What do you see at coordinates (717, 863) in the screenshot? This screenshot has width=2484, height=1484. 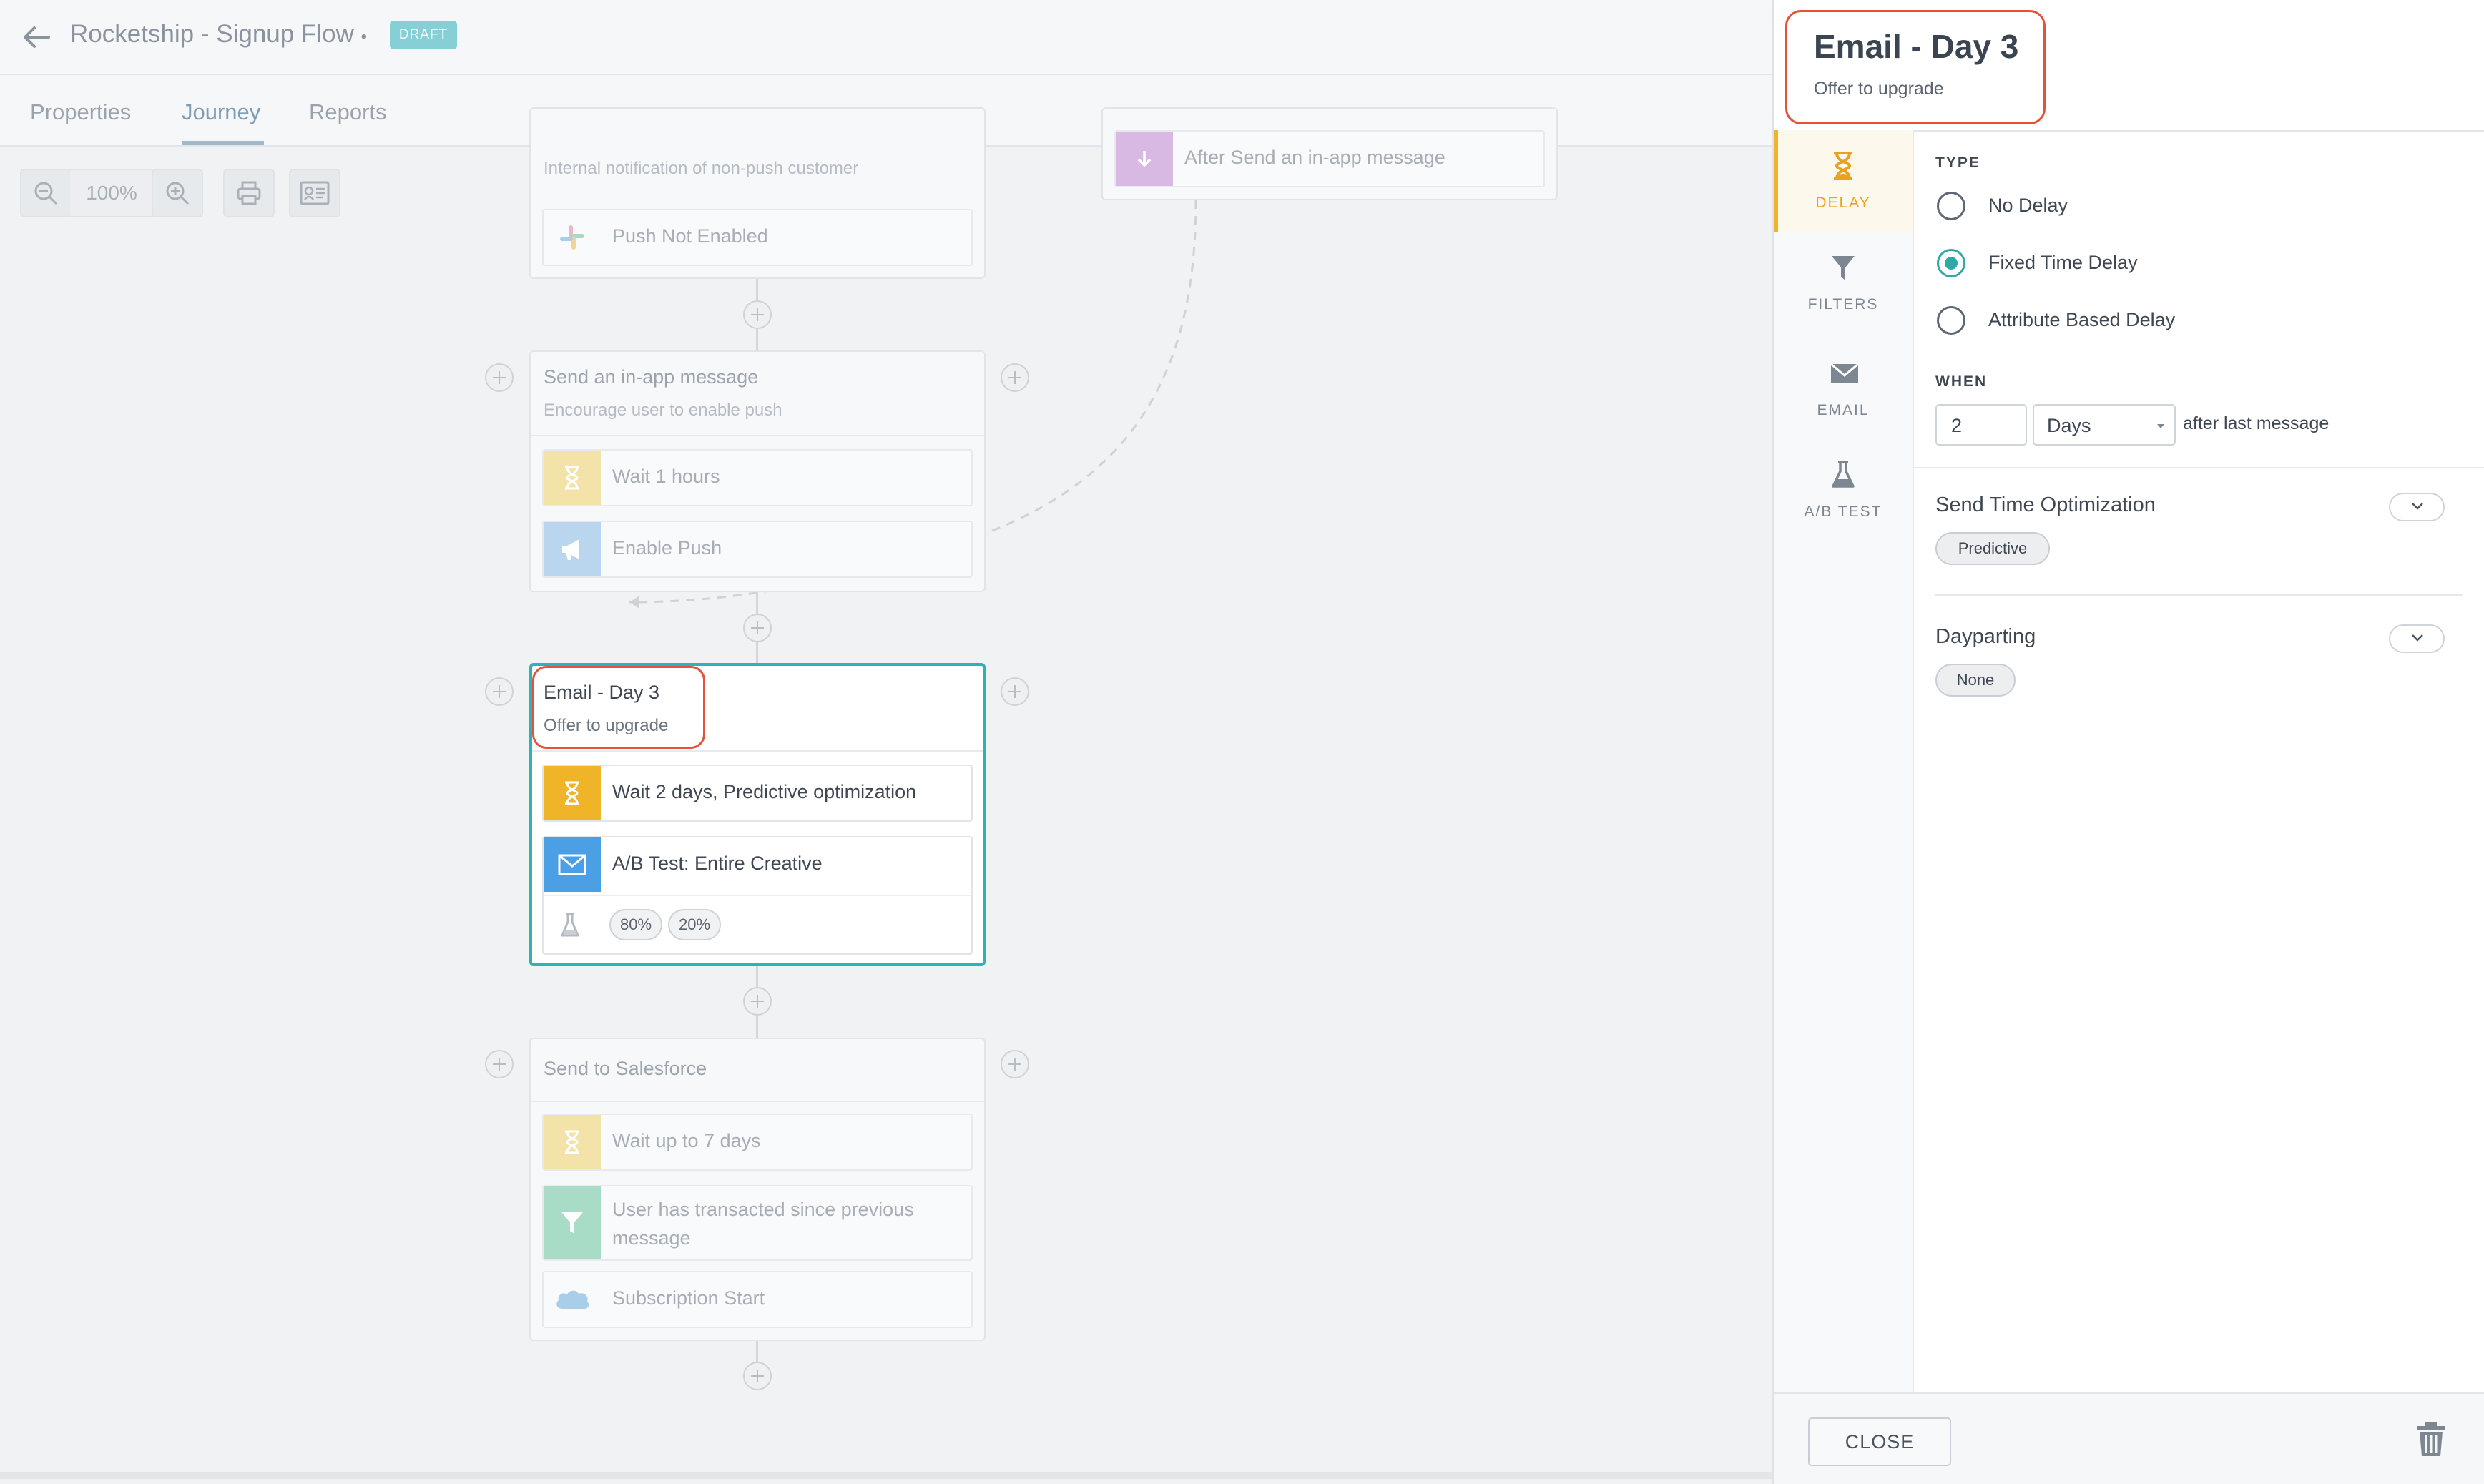 I see `step-label: A/B Test: Entire Creative` at bounding box center [717, 863].